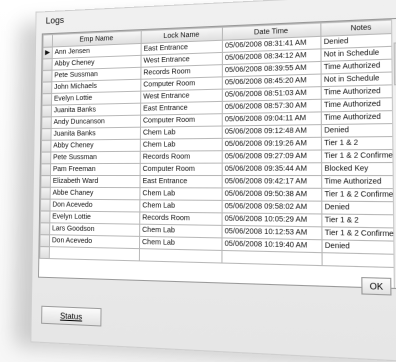 The width and height of the screenshot is (396, 362). I want to click on cell-date-time: 05/06/2008 08:57:30 AM, so click(271, 106).